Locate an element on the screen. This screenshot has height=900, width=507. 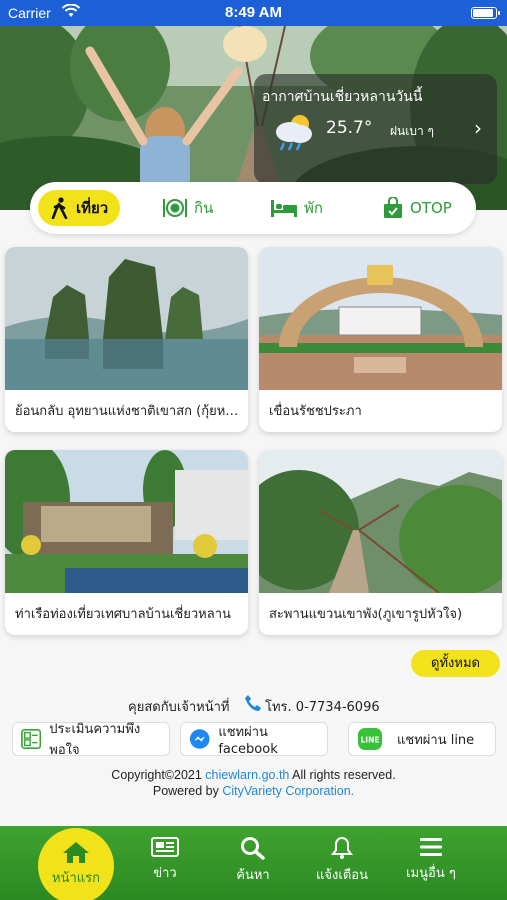
phone-icon is located at coordinates (253, 705).